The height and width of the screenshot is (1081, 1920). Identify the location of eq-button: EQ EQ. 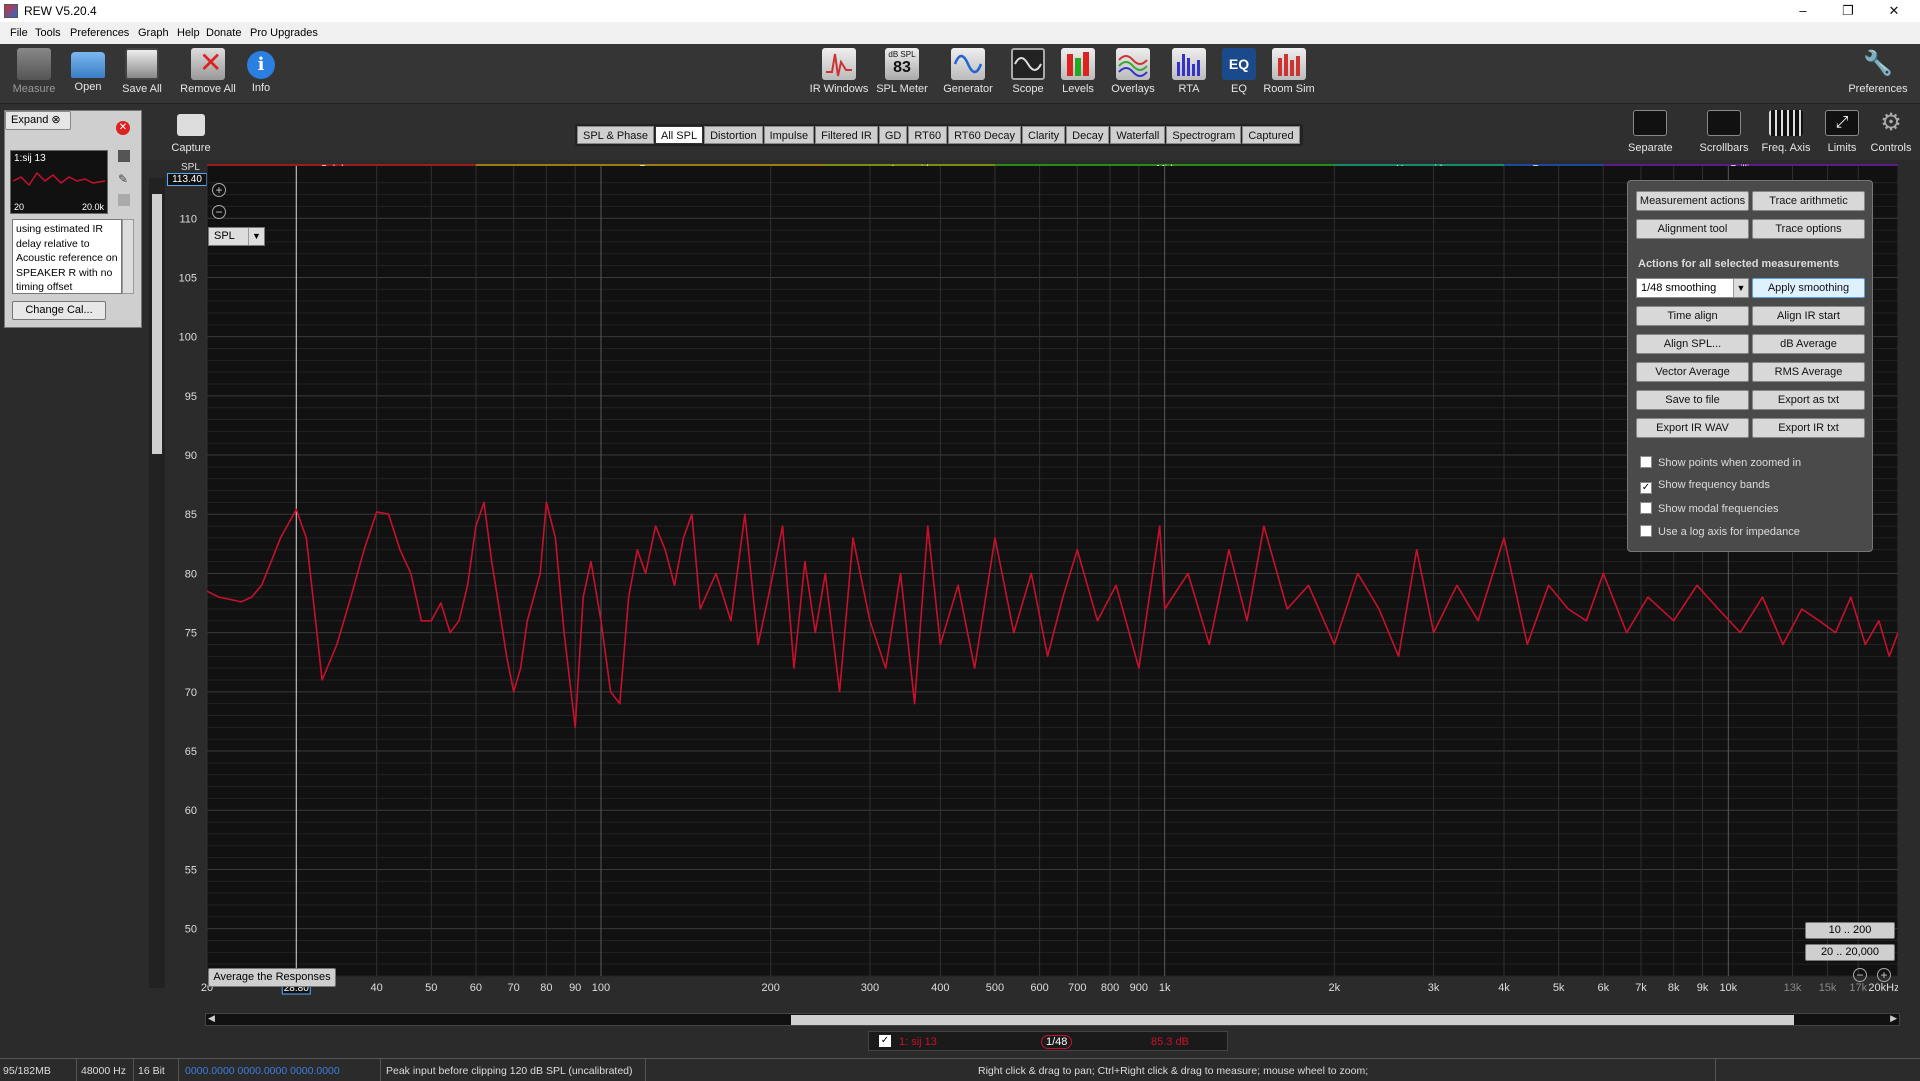
(1239, 71).